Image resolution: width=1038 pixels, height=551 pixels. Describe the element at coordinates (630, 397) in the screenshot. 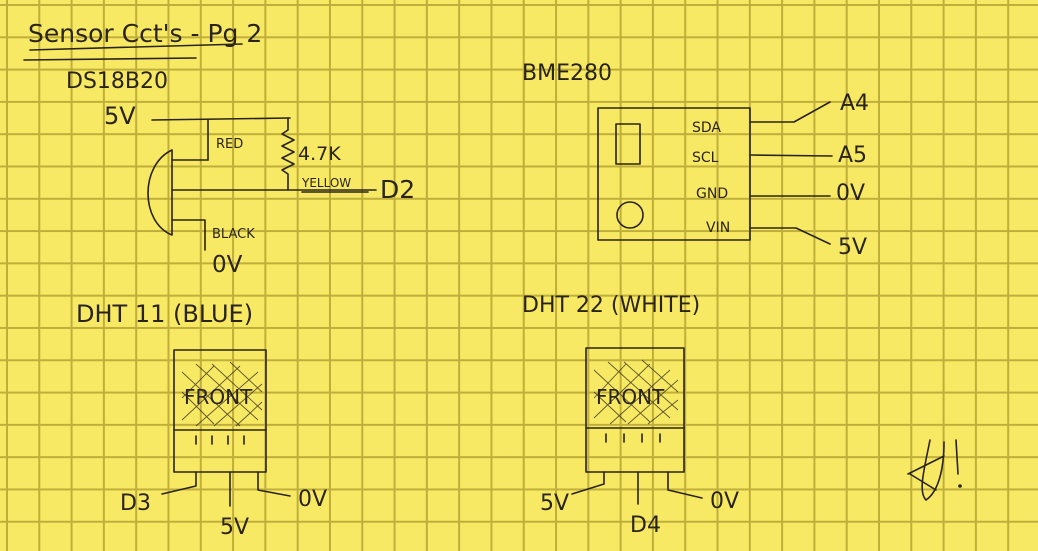

I see `dht22-front-label: FRONT` at that location.